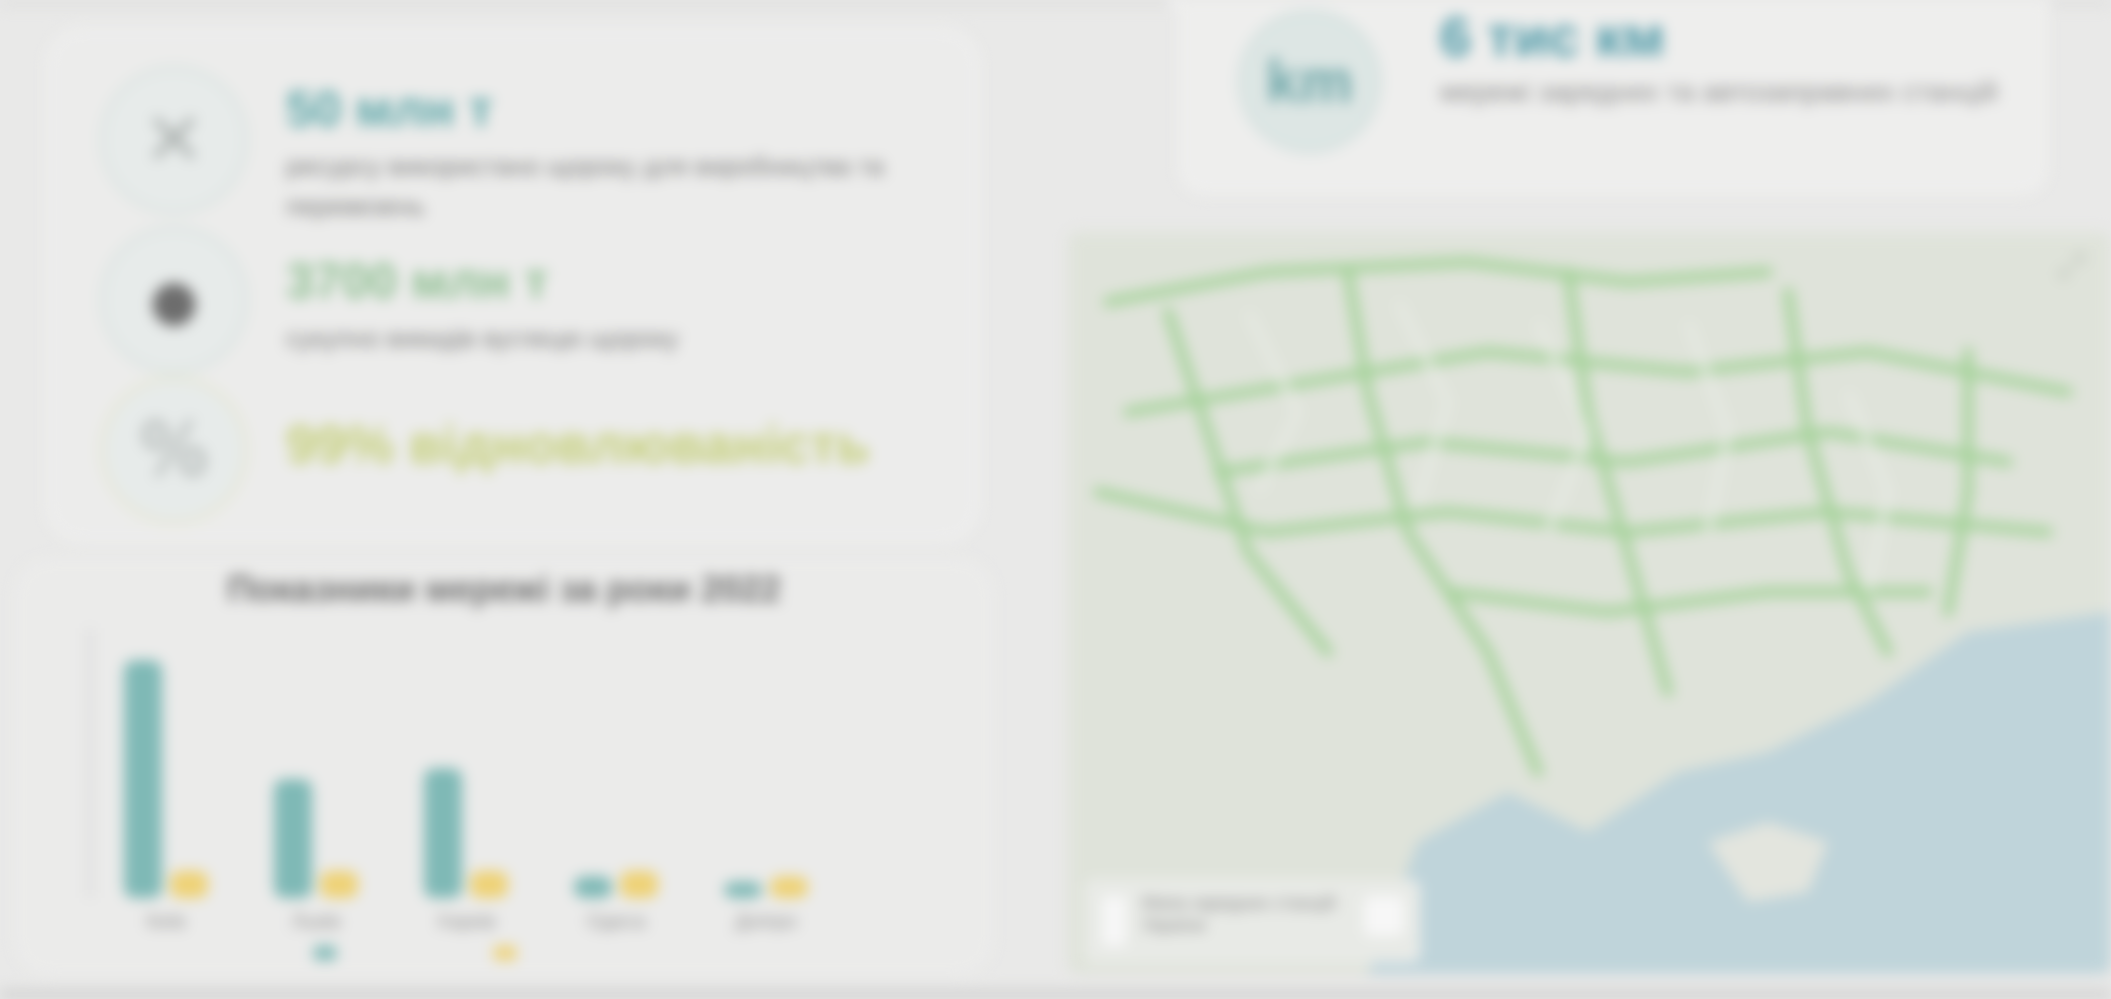  I want to click on stat-value: 3700 млн т, so click(417, 281).